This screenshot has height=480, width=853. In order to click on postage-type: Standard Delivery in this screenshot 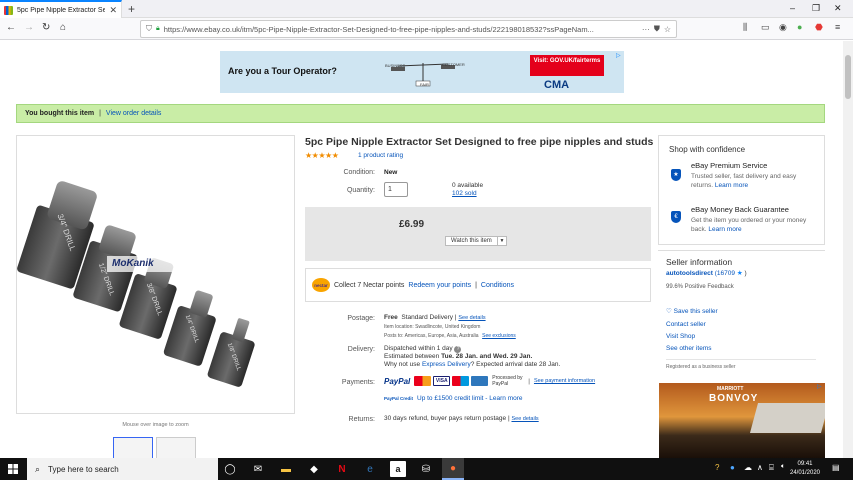, I will do `click(427, 317)`.